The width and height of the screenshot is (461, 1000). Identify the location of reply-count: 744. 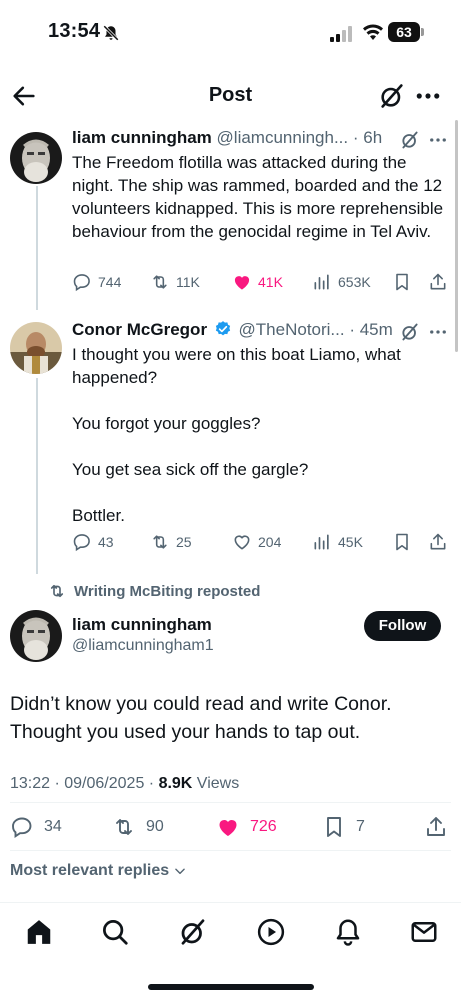
(110, 282).